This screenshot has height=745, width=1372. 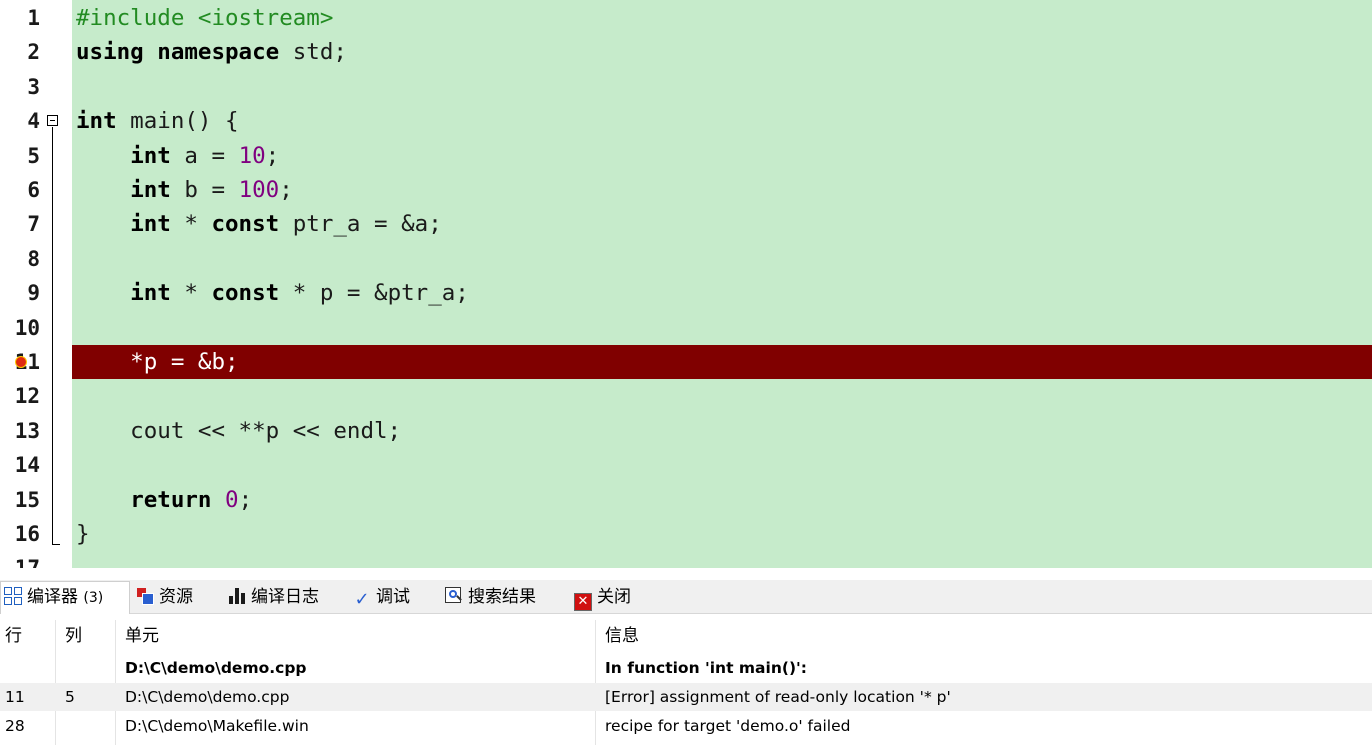 I want to click on code-text: int * const ptr_a = &a;, so click(x=259, y=224).